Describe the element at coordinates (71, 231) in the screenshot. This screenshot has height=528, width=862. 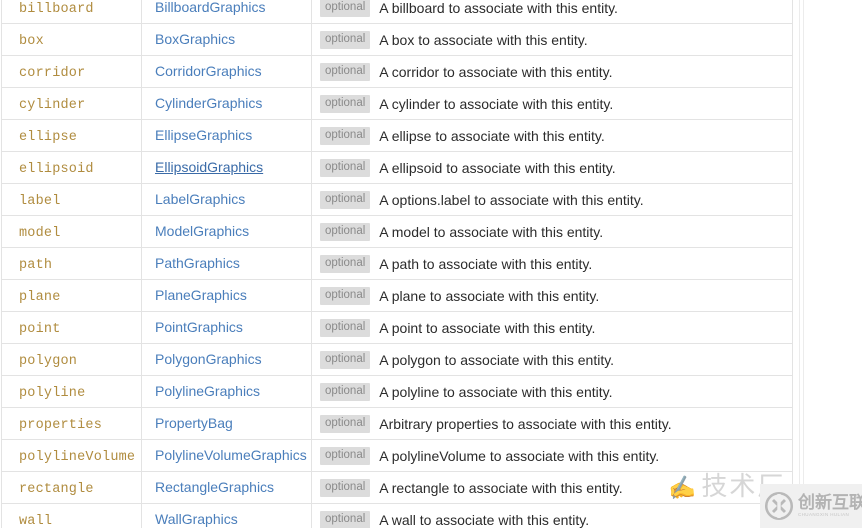
I see `property-name-cell: model` at that location.